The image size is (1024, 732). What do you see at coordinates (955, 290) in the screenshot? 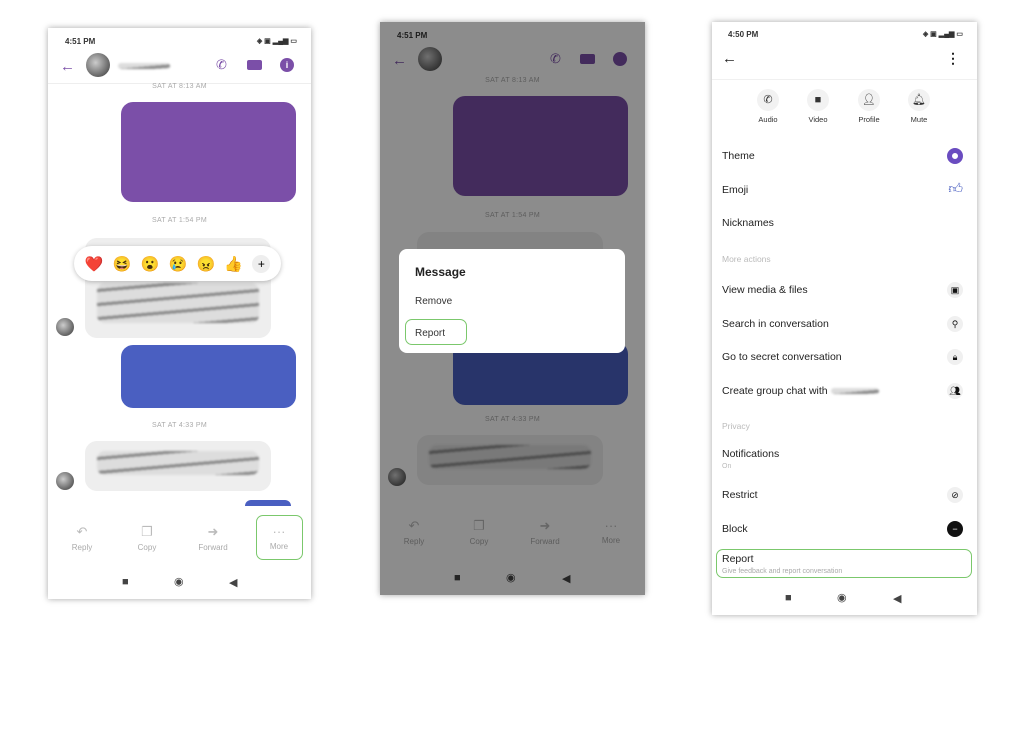
I see `image-icon: ▣` at bounding box center [955, 290].